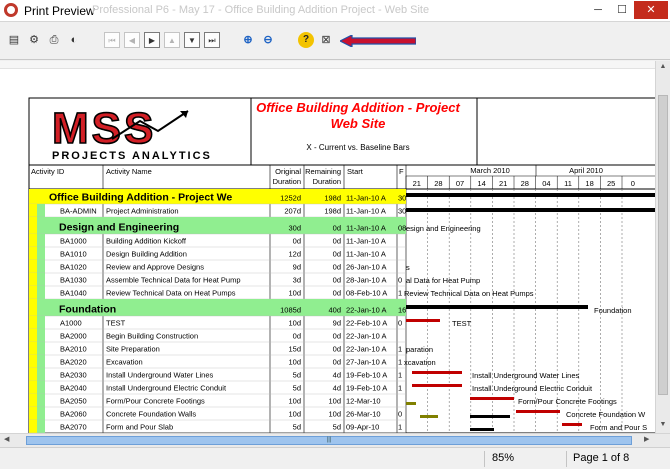 The width and height of the screenshot is (670, 469). Describe the element at coordinates (408, 267) in the screenshot. I see `gantt-bar-label: s` at that location.